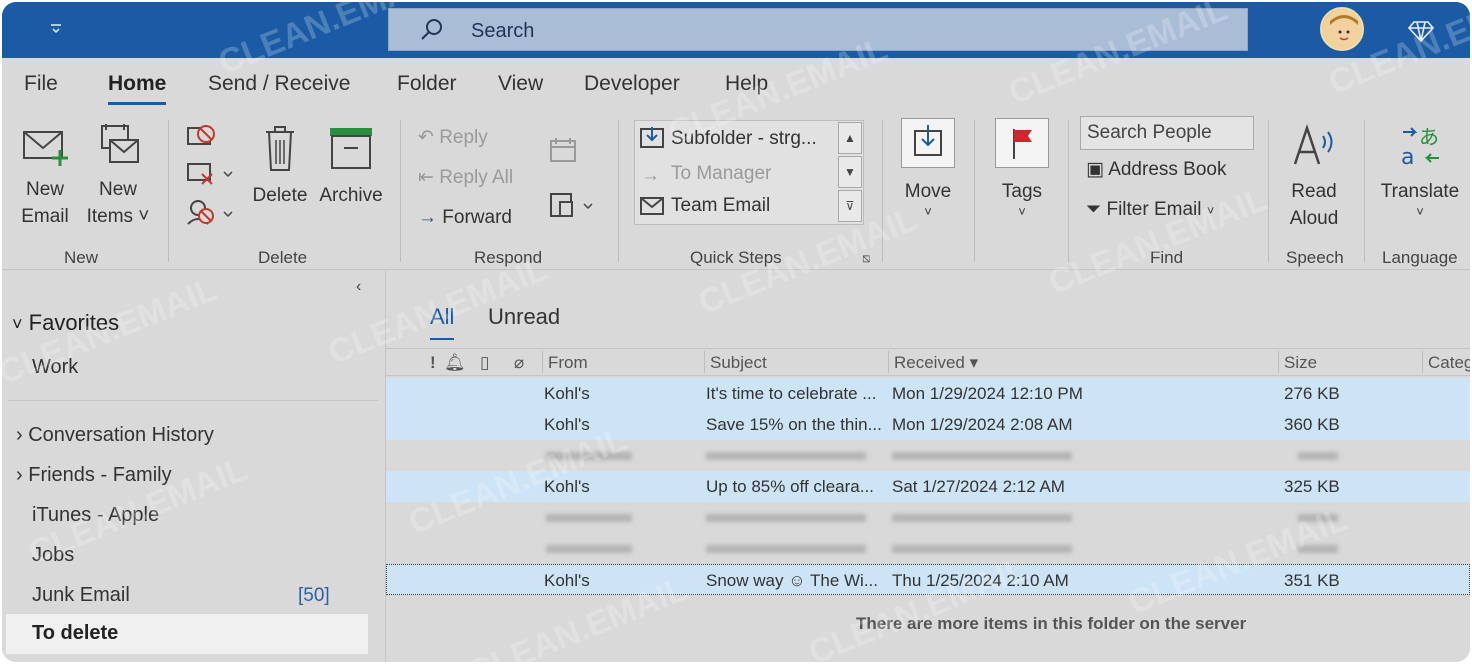  I want to click on folder-jobs: Jobs, so click(53, 555).